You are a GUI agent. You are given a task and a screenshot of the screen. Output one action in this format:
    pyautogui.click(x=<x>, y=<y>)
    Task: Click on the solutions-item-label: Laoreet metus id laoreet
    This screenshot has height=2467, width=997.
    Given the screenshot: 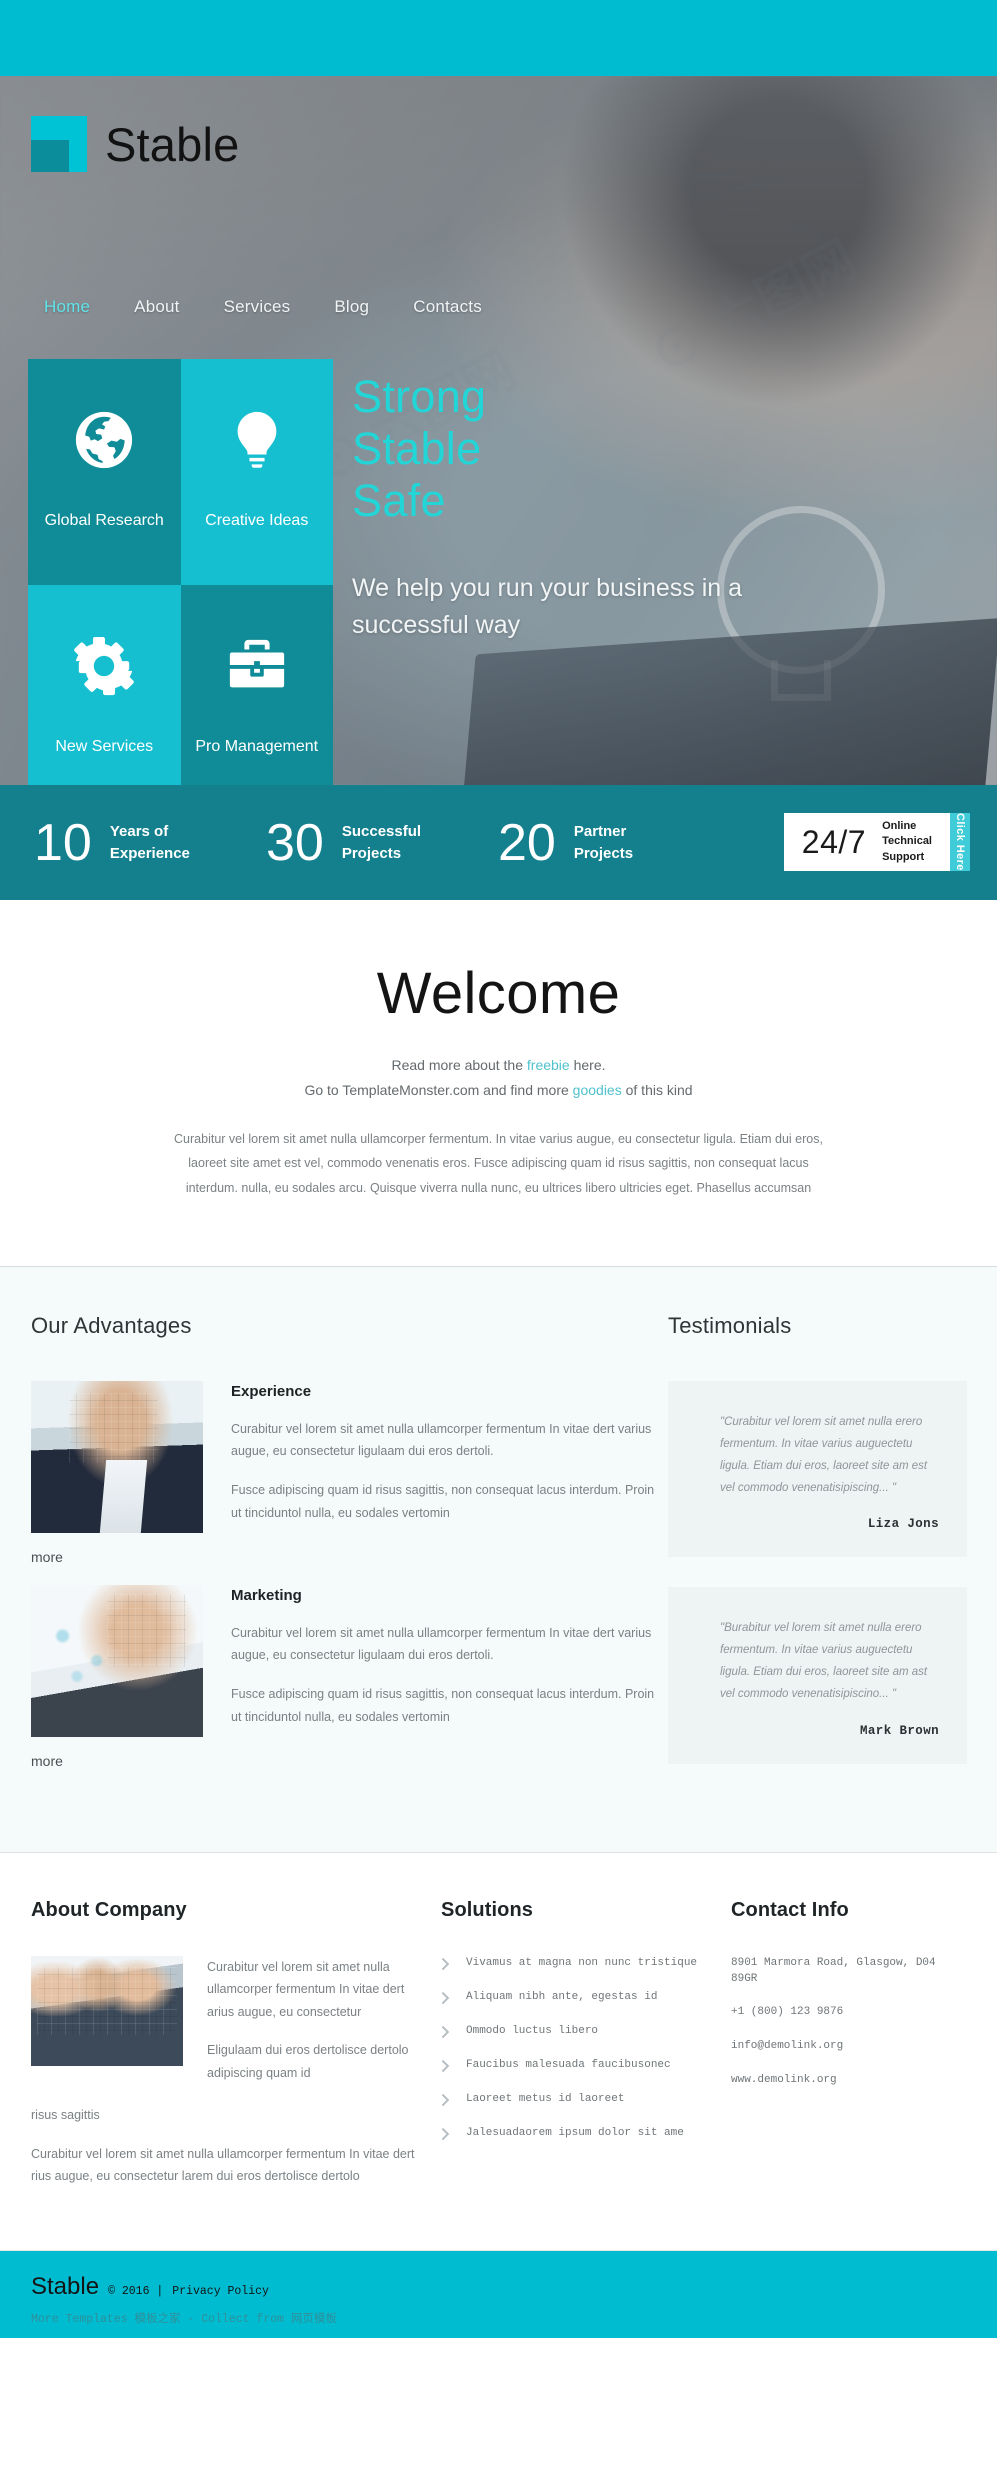 What is the action you would take?
    pyautogui.click(x=545, y=2098)
    